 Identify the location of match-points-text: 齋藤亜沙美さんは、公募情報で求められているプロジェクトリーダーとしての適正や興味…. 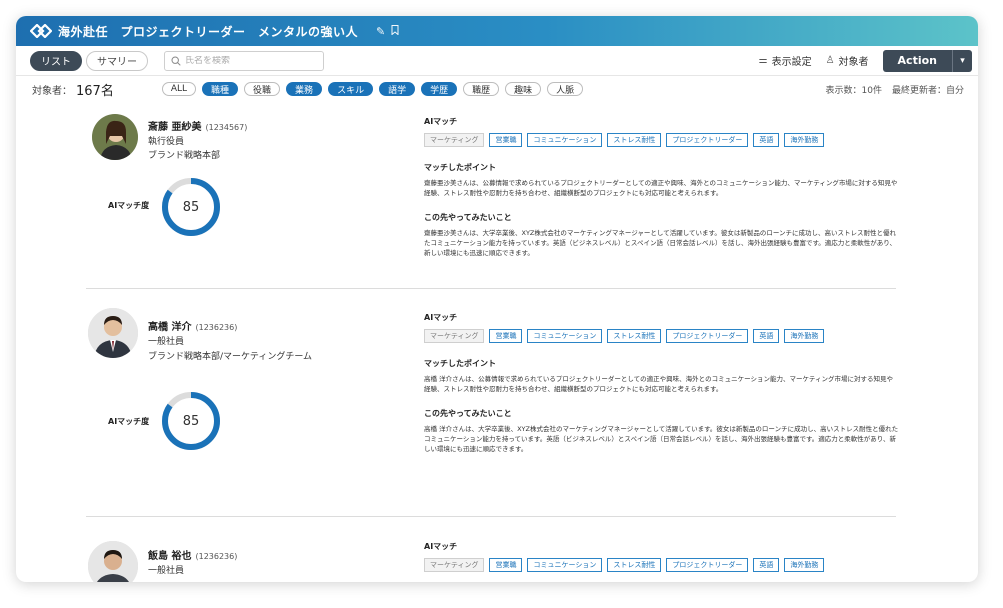
(661, 188).